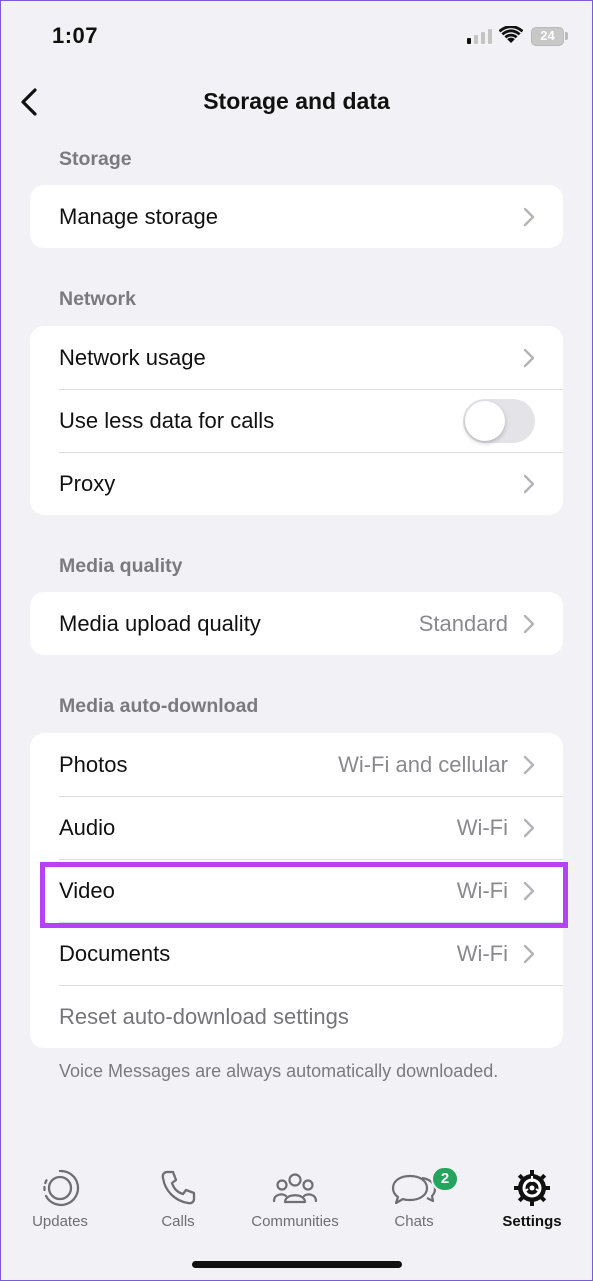  Describe the element at coordinates (61, 1188) in the screenshot. I see `updates-icon` at that location.